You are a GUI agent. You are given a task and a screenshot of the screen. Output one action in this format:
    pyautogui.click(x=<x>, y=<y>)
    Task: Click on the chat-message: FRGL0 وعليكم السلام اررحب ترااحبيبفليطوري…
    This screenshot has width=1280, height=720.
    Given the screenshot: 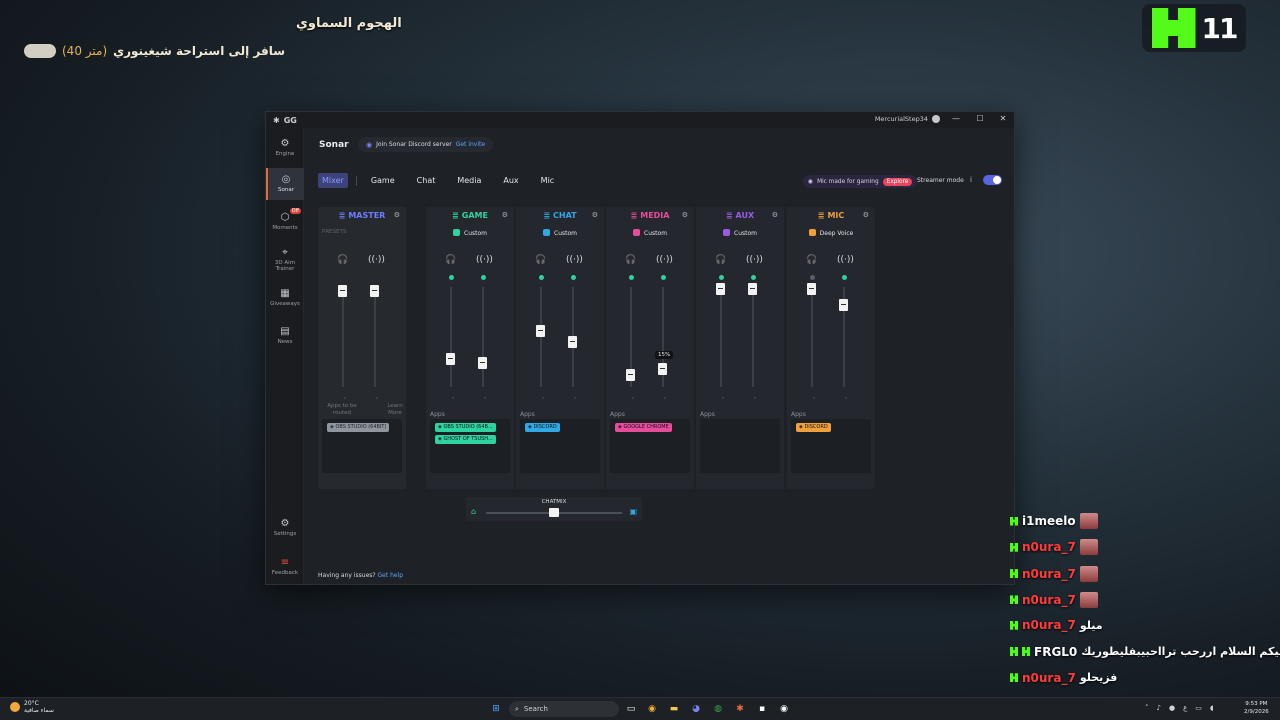 What is the action you would take?
    pyautogui.click(x=1145, y=652)
    